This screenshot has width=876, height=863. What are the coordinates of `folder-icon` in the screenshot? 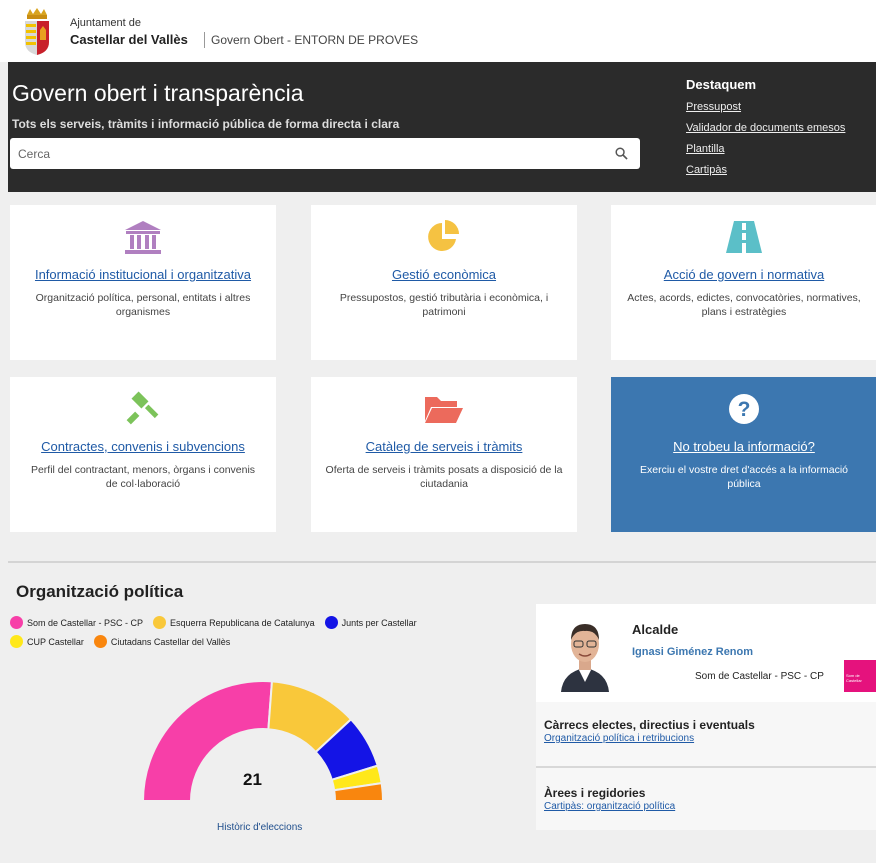 It's located at (444, 410).